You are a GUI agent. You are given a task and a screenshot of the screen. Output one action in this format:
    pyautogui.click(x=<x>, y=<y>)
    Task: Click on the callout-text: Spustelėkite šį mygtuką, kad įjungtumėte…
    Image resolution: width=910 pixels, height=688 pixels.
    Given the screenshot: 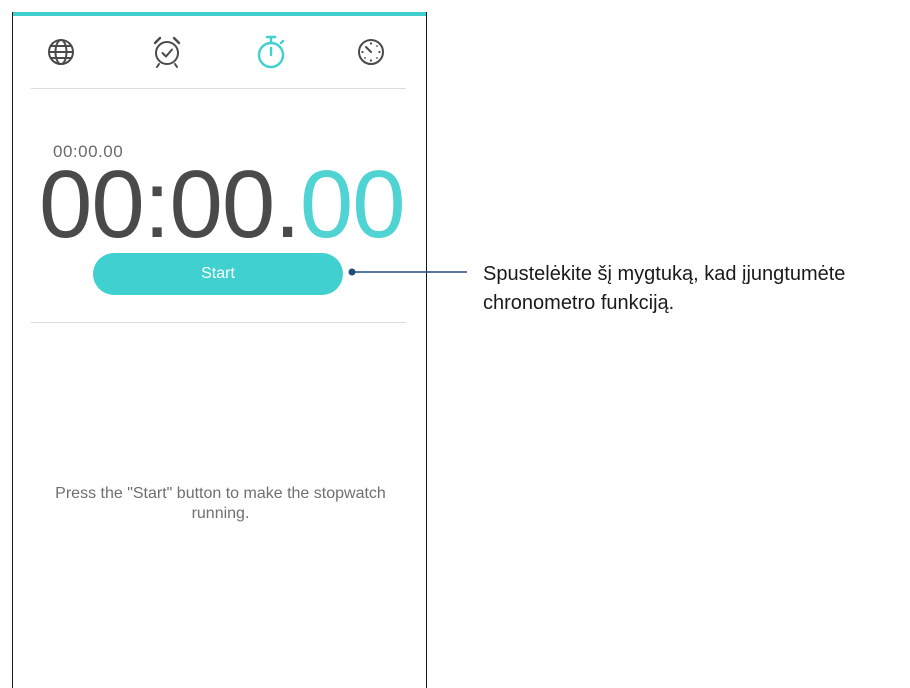 What is the action you would take?
    pyautogui.click(x=695, y=289)
    